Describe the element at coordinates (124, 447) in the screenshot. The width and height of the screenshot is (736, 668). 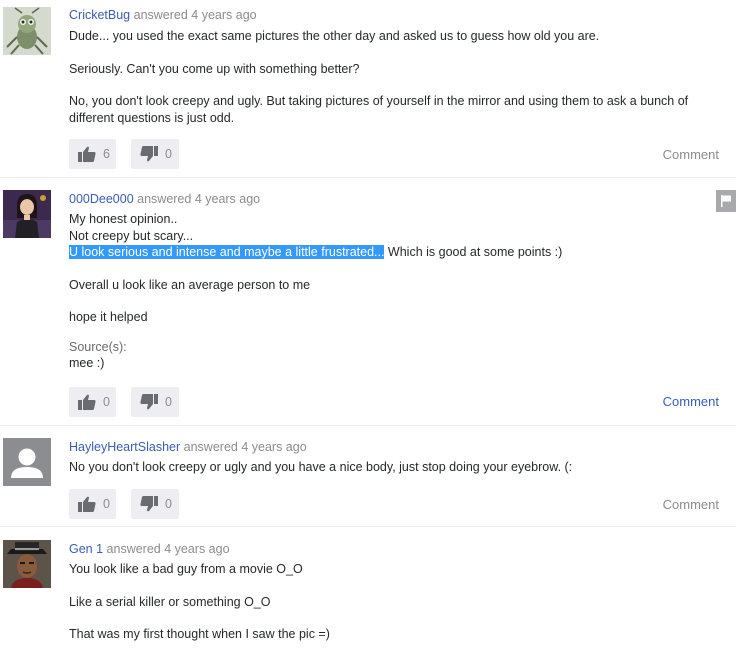
I see `username-link: HayleyHeartSlasher` at that location.